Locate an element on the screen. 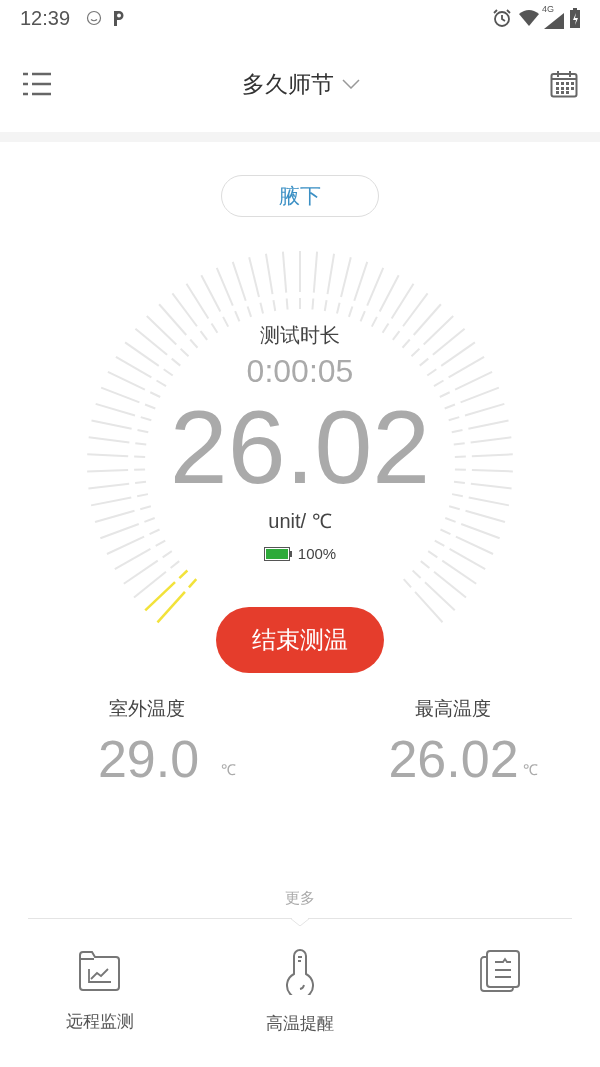  caption: 测试时长 is located at coordinates (300, 335).